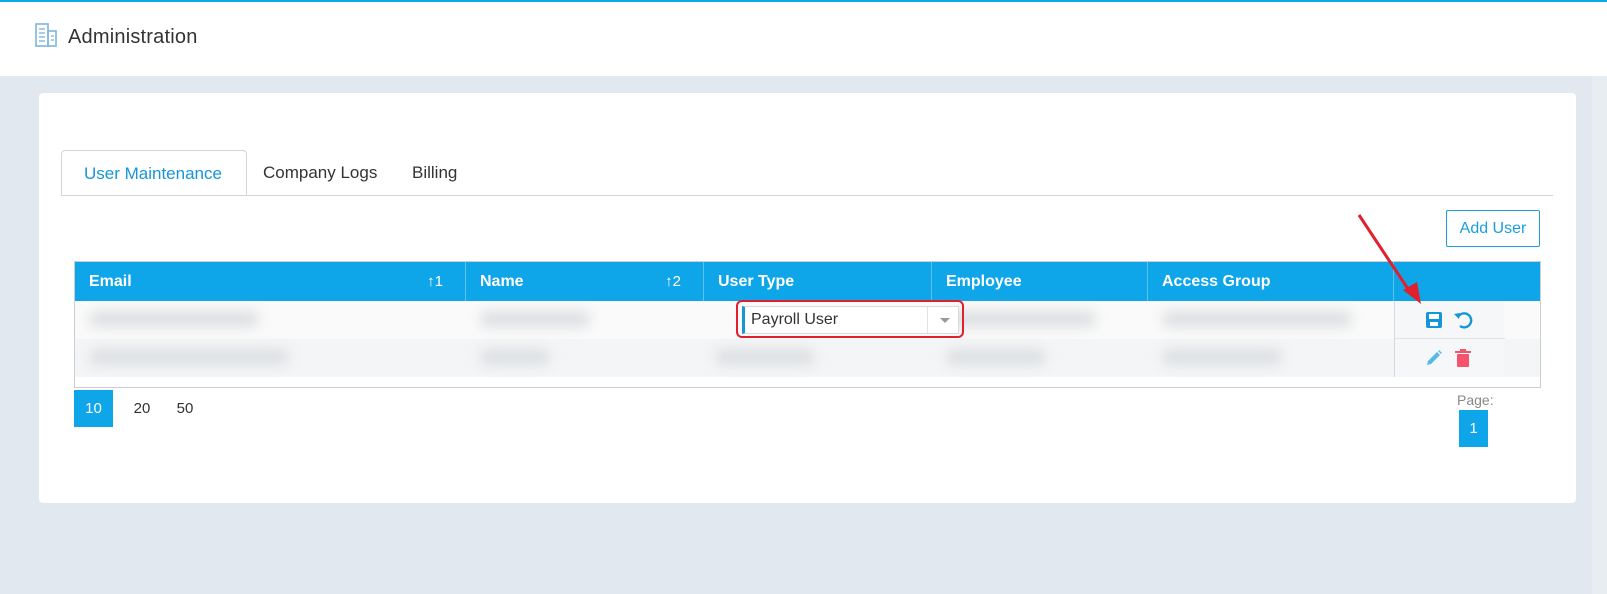  Describe the element at coordinates (502, 281) in the screenshot. I see `column-label: Name` at that location.